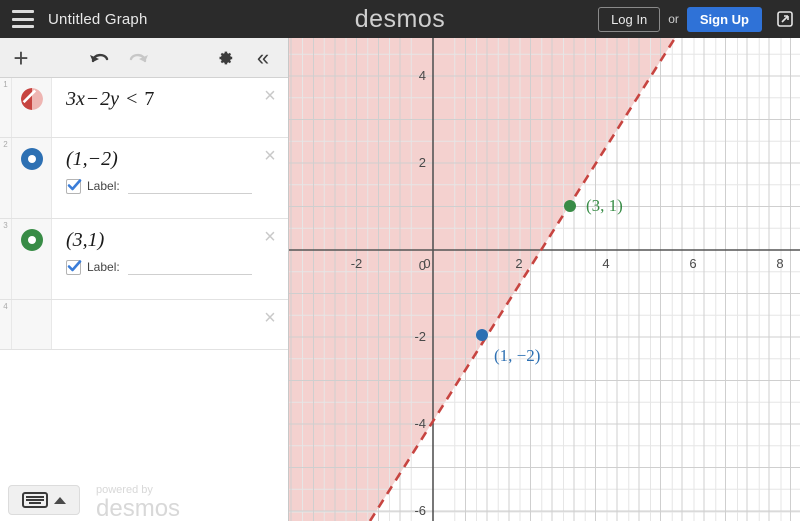 The image size is (800, 521). I want to click on expression-row: 4 ×, so click(144, 325).